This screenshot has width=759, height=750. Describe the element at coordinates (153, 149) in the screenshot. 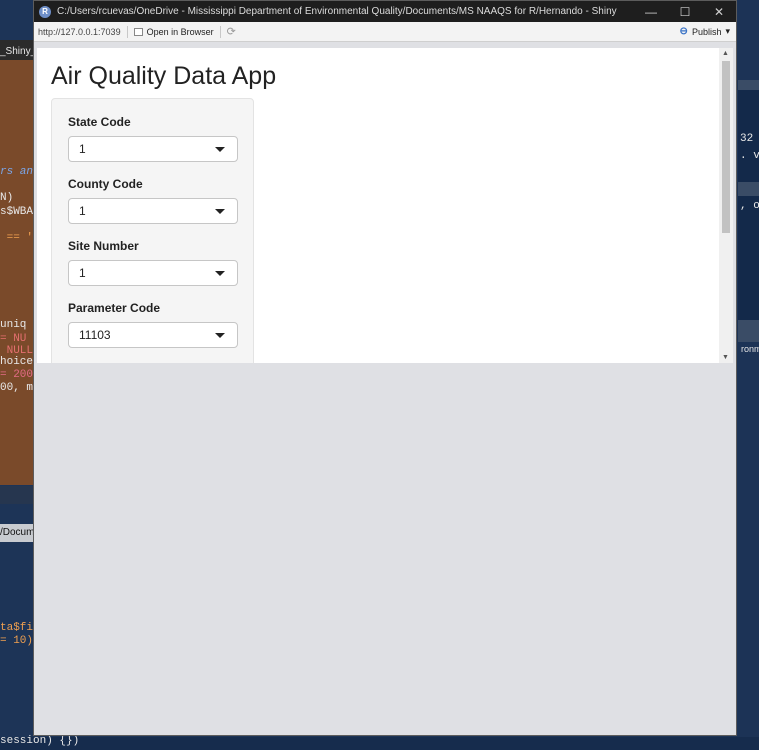

I see `state-code-select: 1` at that location.